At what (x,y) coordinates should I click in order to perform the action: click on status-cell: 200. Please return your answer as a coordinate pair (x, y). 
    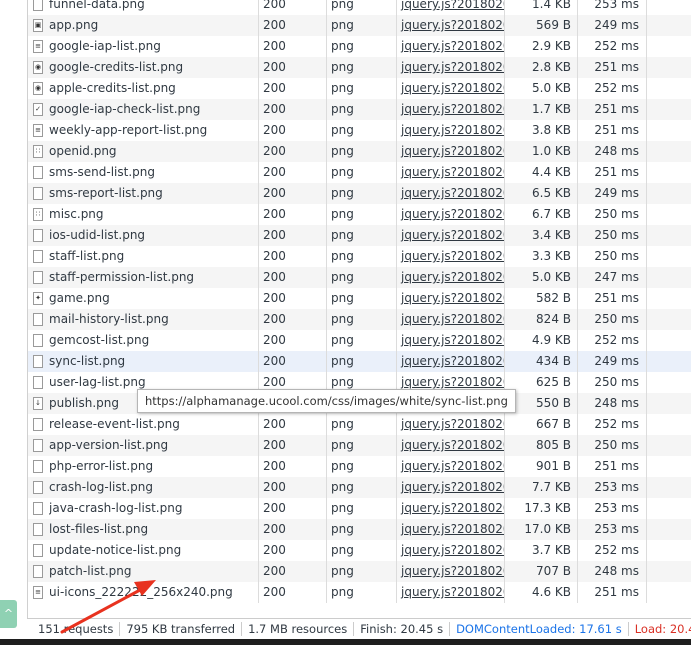
    Looking at the image, I should click on (293, 592).